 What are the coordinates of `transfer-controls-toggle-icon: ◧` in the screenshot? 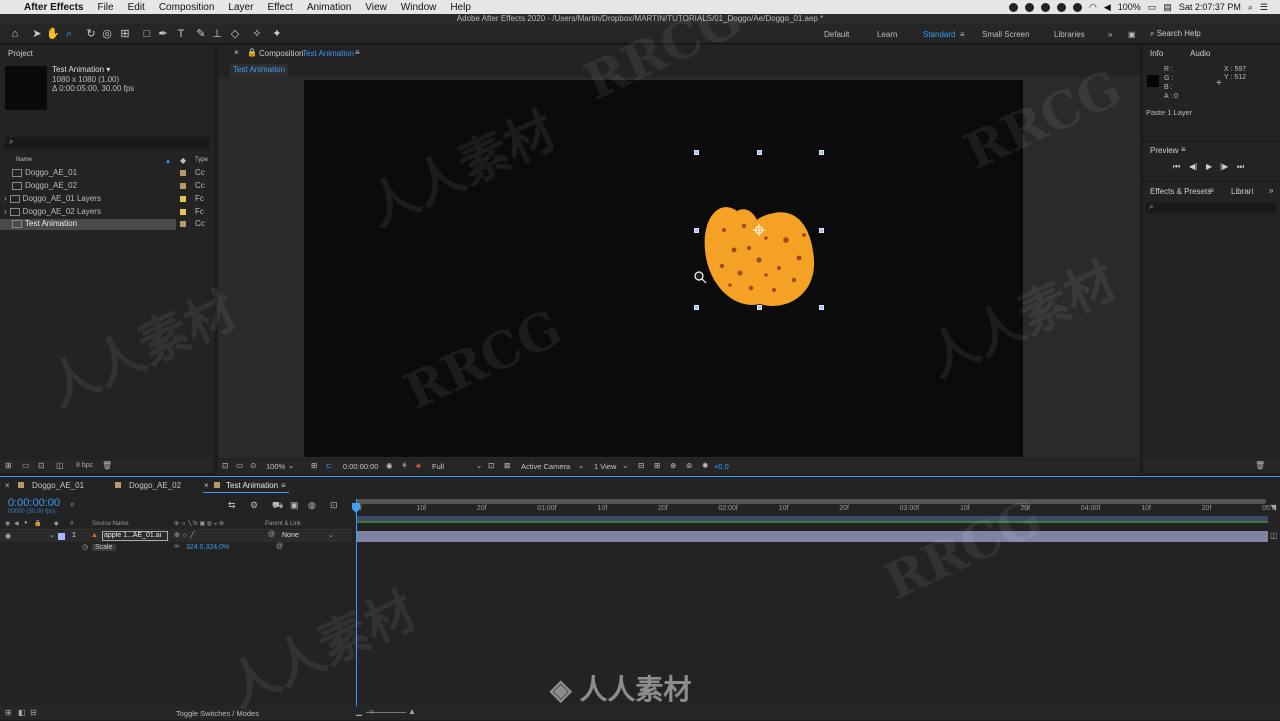 It's located at (22, 712).